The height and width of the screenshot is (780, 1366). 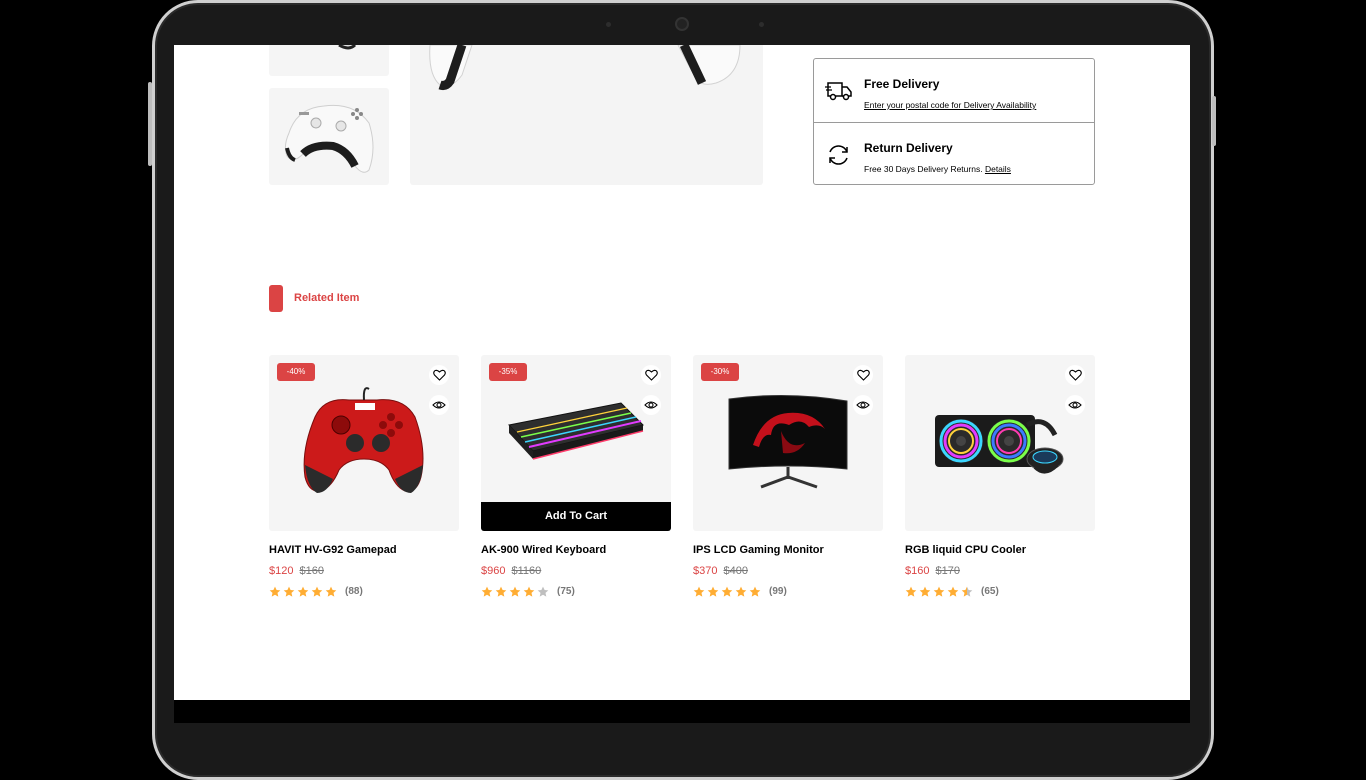 I want to click on product-card: RGB liquid CPU Cooler $160 $170 (65), so click(x=1000, y=476).